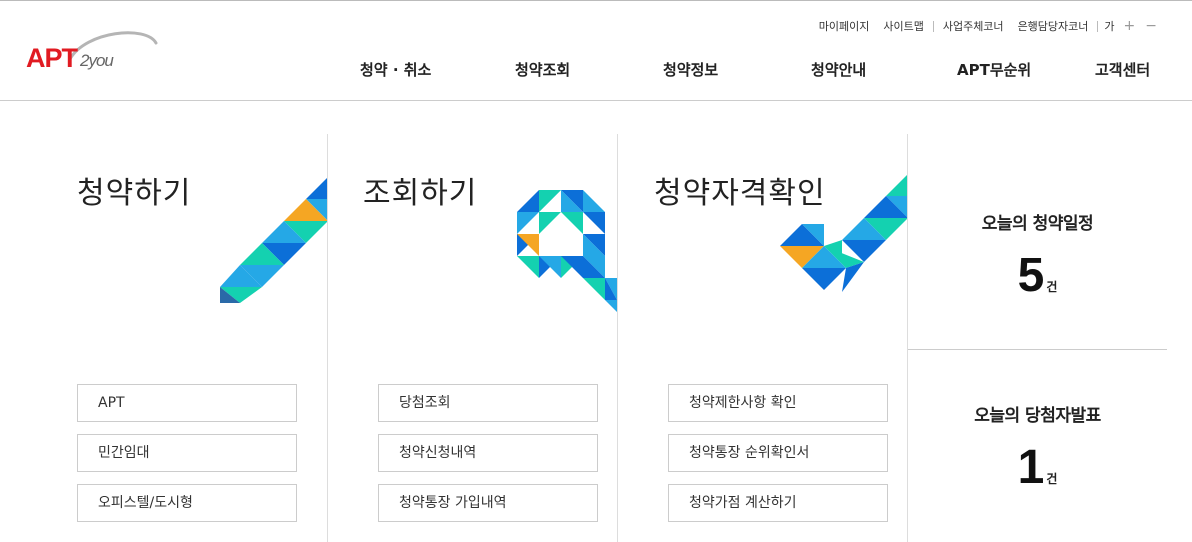 The height and width of the screenshot is (542, 1192). I want to click on rank-certificate-button: 청약통장 순위확인서, so click(778, 453).